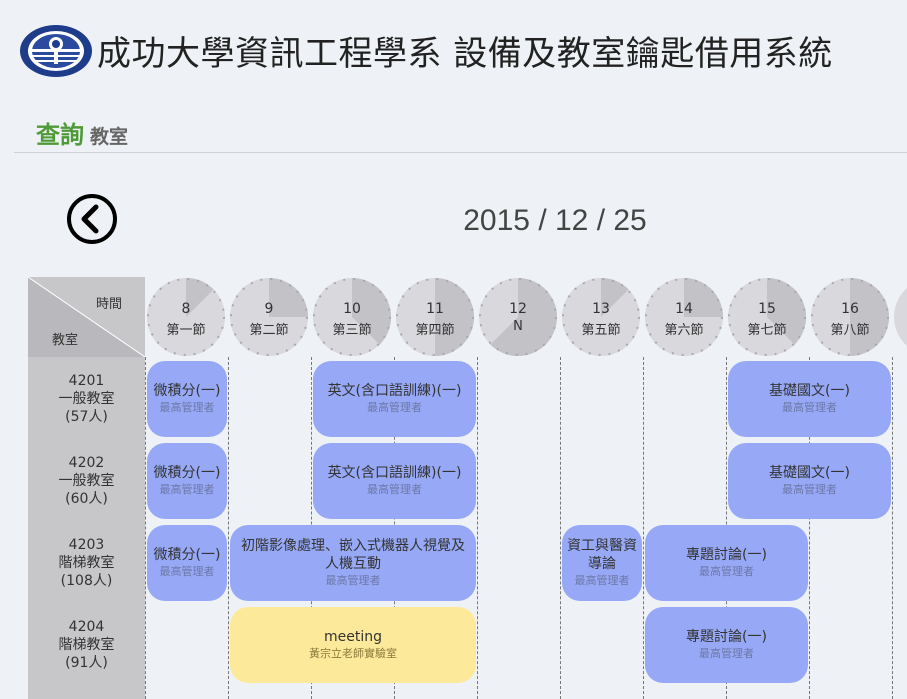 The image size is (907, 699). What do you see at coordinates (86, 663) in the screenshot?
I see `room-capacity: (91人)` at bounding box center [86, 663].